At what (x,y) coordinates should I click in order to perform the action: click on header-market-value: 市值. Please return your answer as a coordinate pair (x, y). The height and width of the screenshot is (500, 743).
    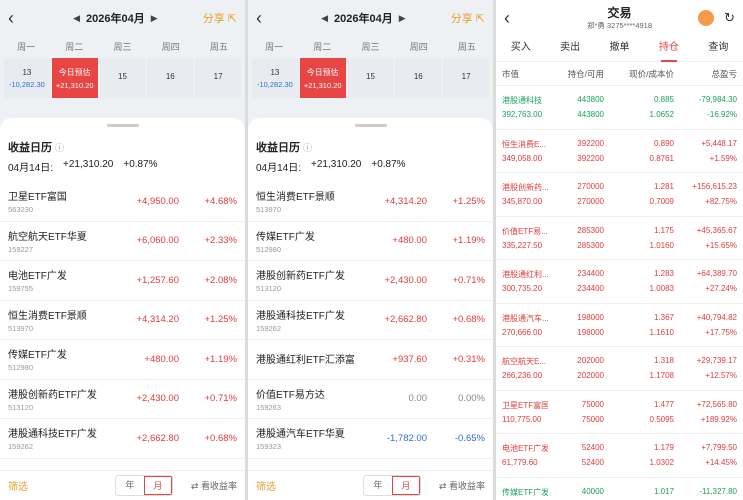
    Looking at the image, I should click on (525, 74).